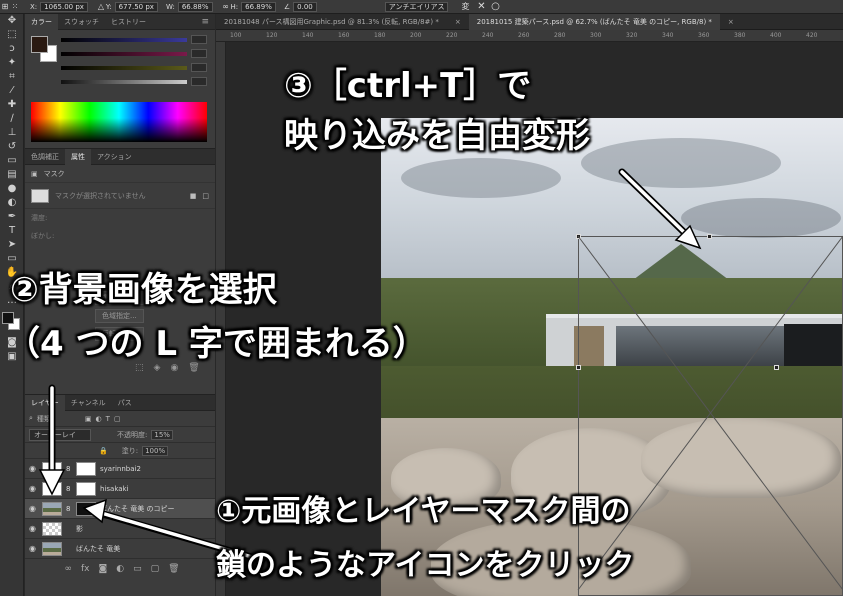 This screenshot has height=596, width=843. Describe the element at coordinates (155, 569) in the screenshot. I see `new-layer-icon: ▢` at that location.